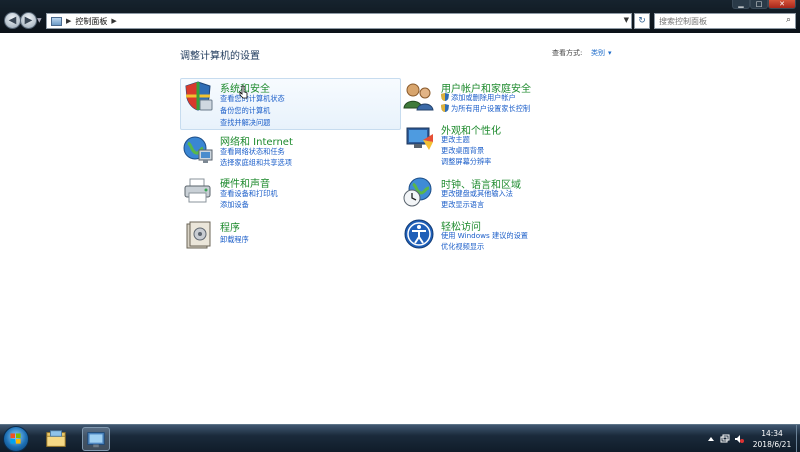  I want to click on link-optimize-visual-display: 优化视频显示, so click(462, 247).